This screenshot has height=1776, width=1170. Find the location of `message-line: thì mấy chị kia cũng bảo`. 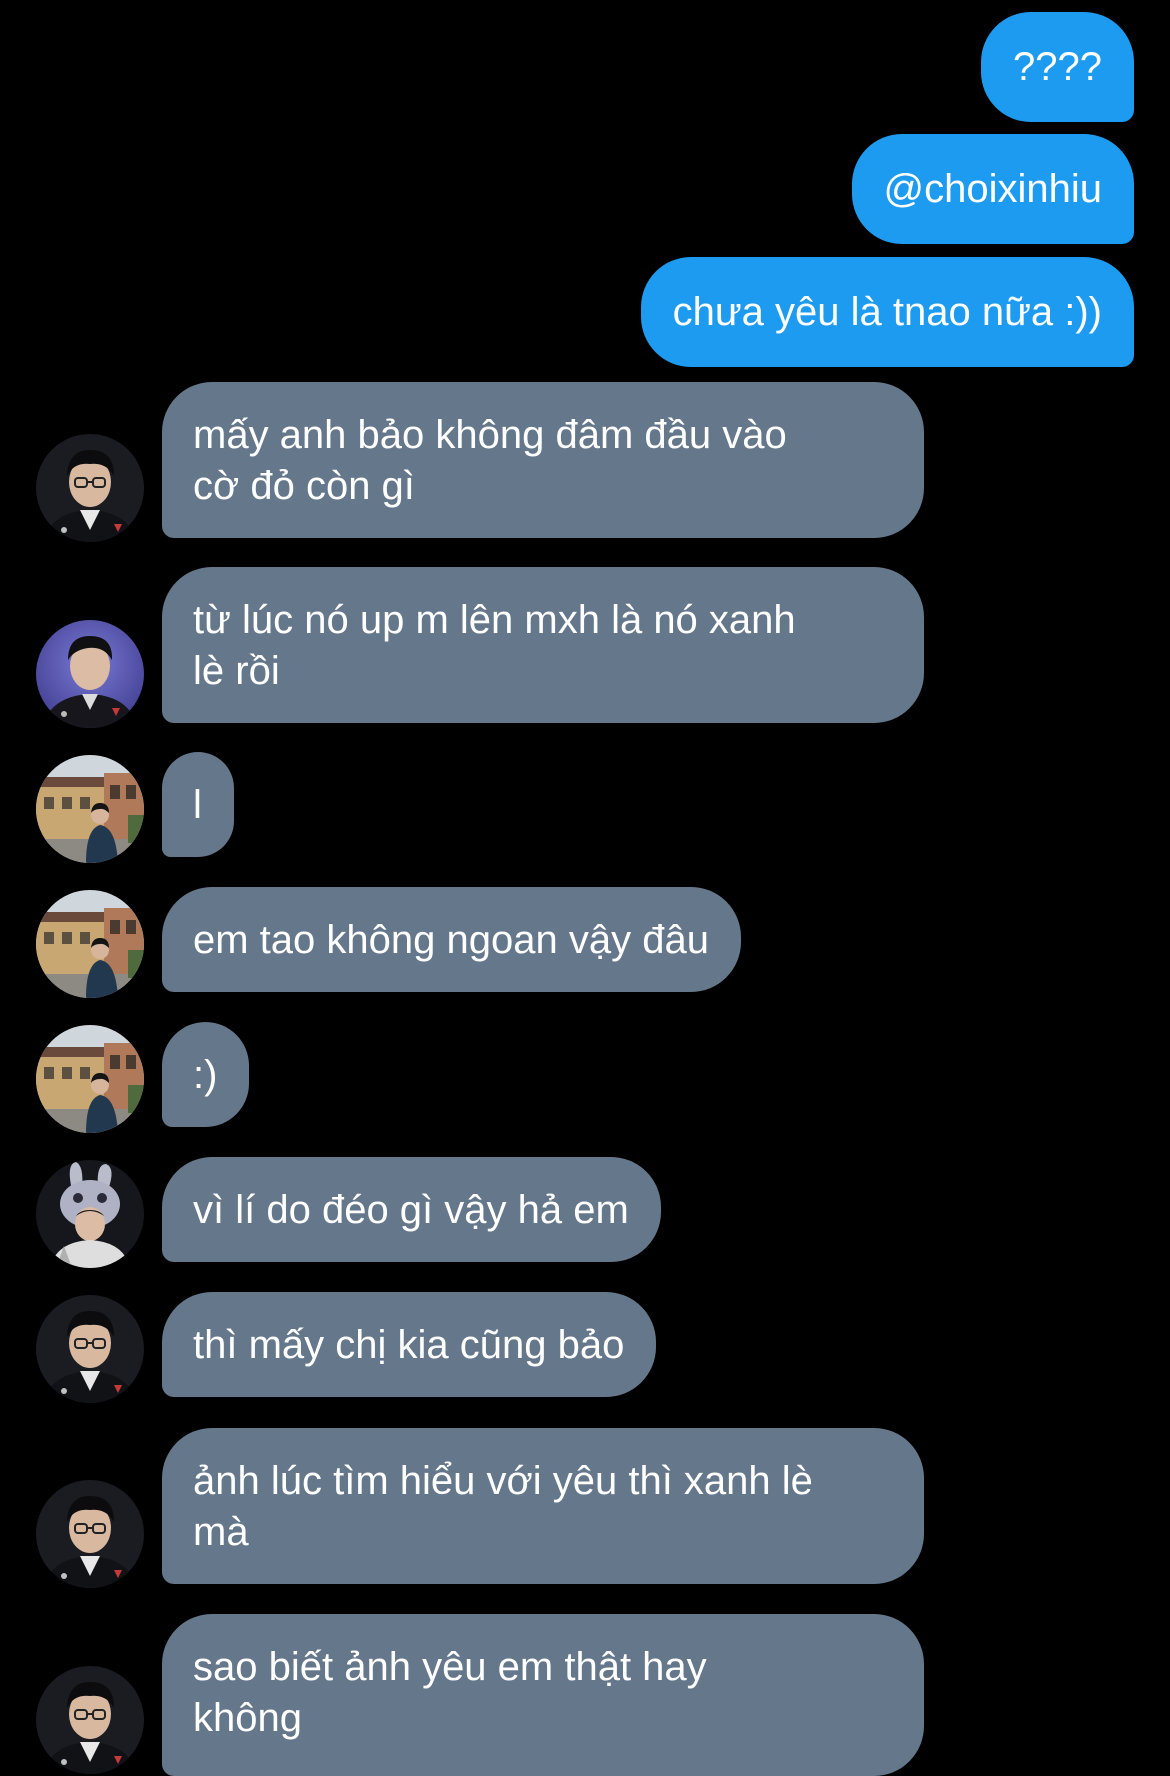

message-line: thì mấy chị kia cũng bảo is located at coordinates (409, 1345).